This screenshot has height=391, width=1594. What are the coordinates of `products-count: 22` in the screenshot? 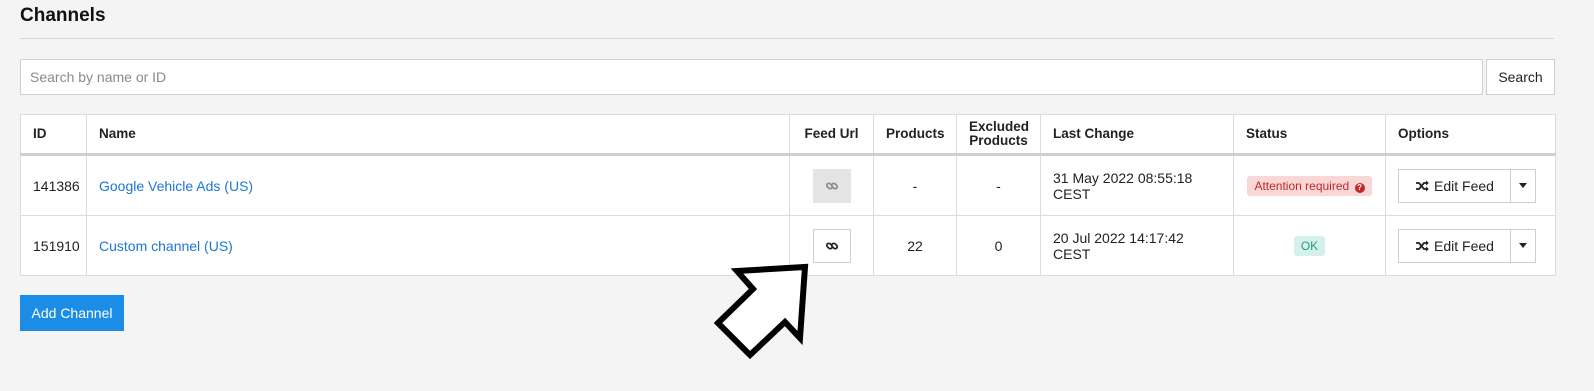 It's located at (915, 245).